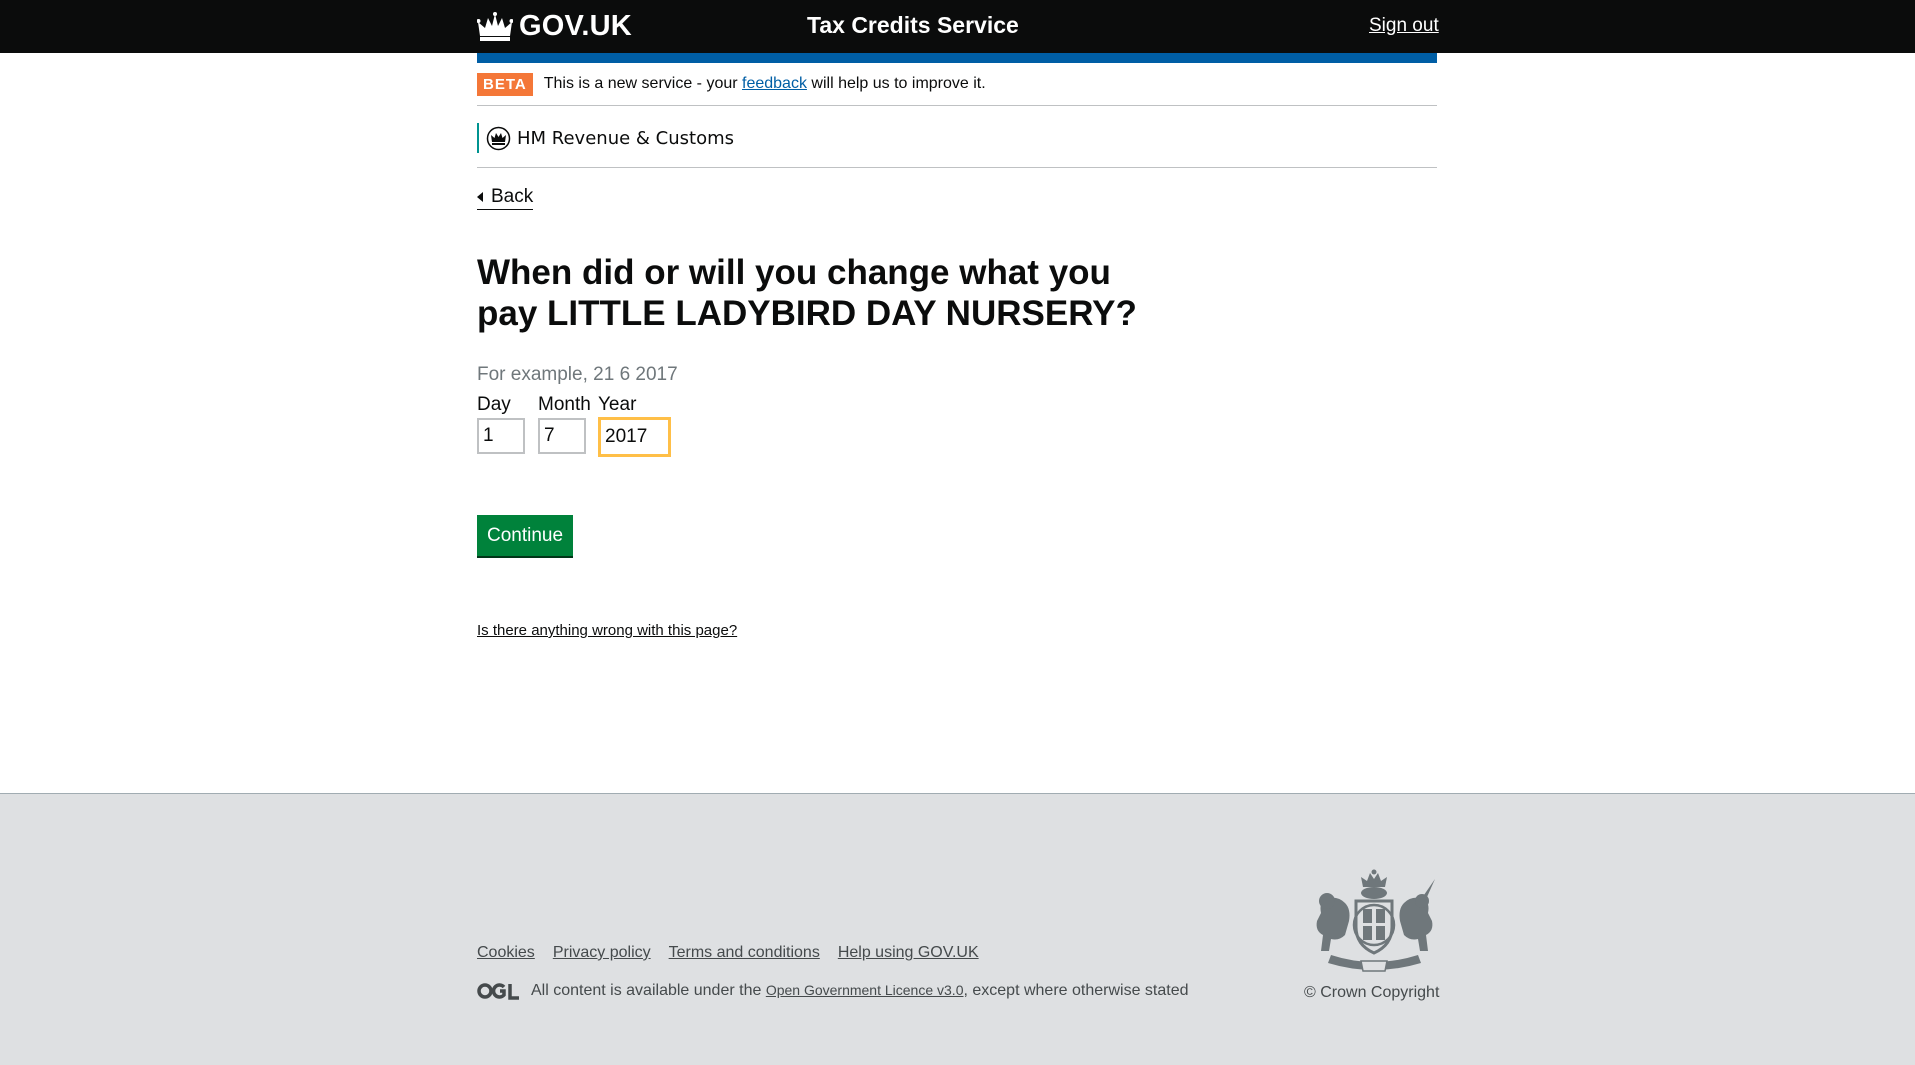 This screenshot has width=1915, height=1065. What do you see at coordinates (501, 436) in the screenshot?
I see `day-input` at bounding box center [501, 436].